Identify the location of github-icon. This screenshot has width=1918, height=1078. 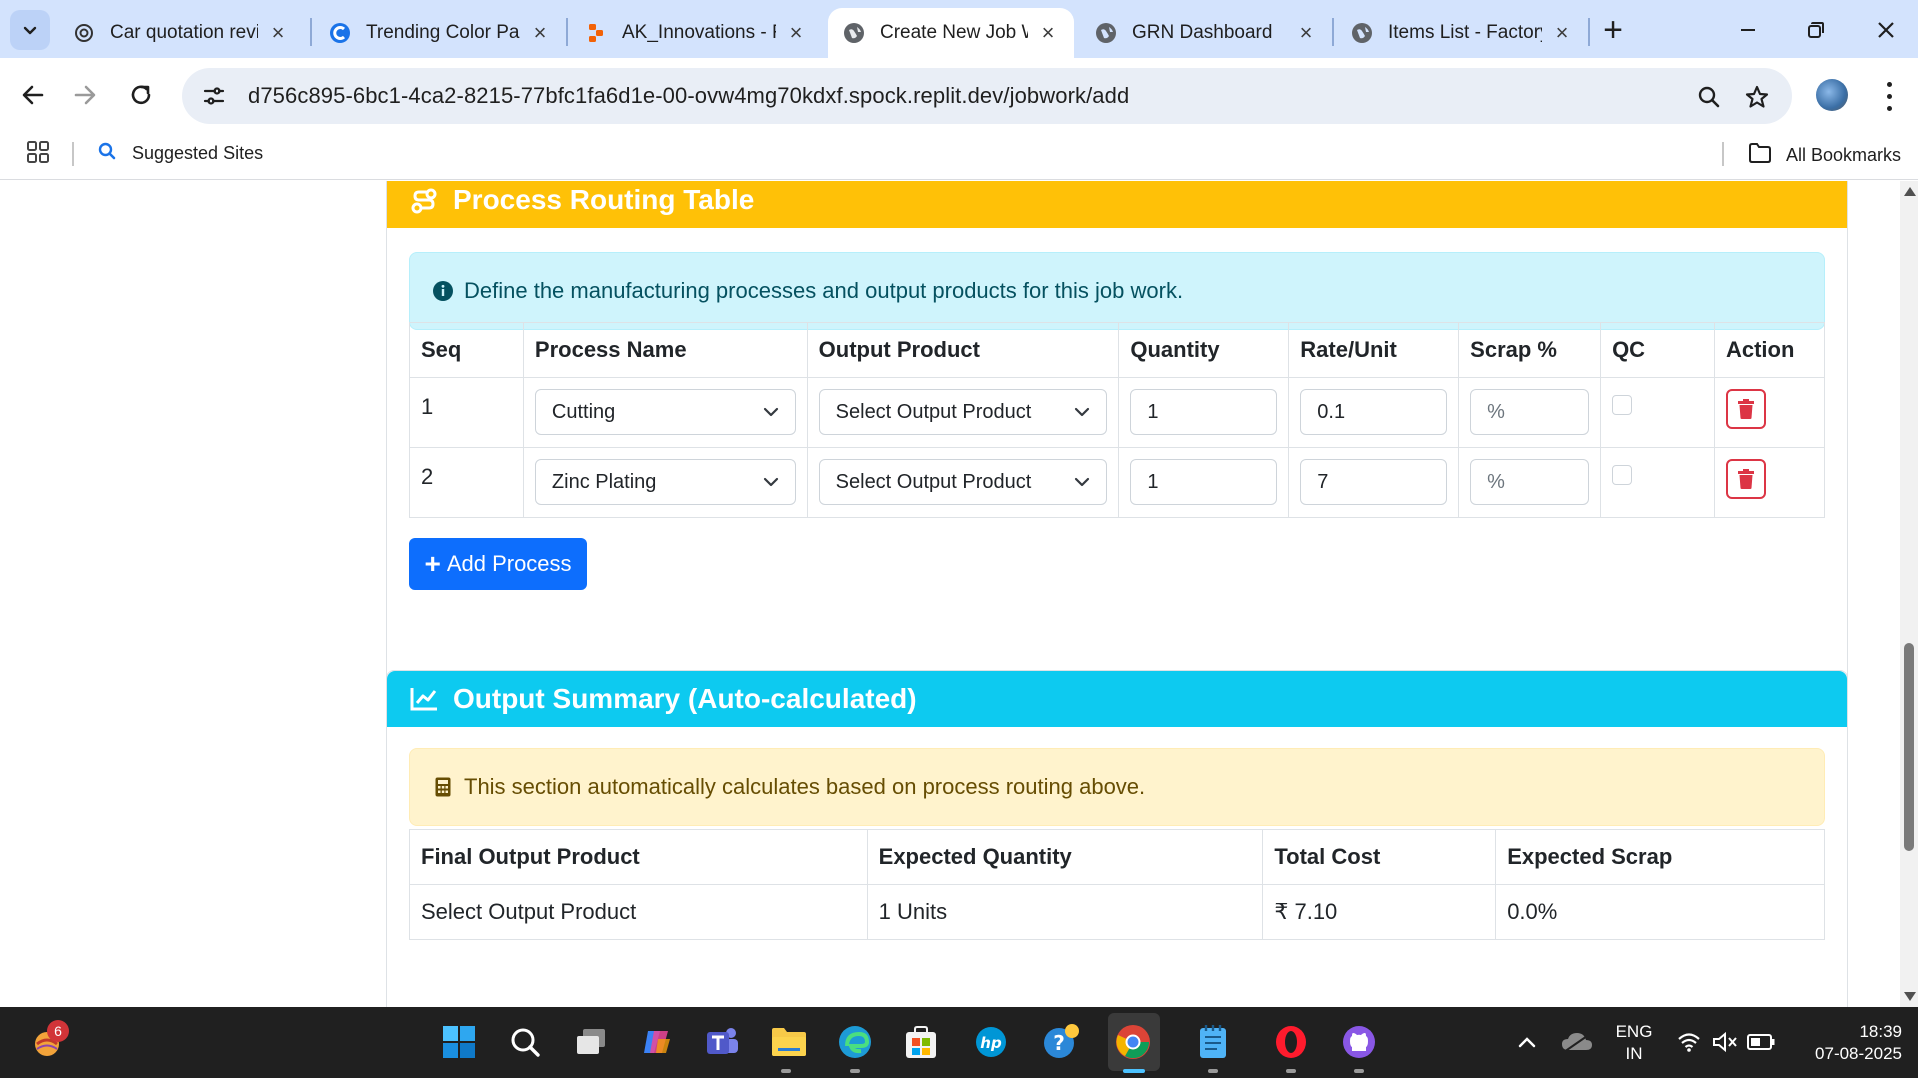
(1359, 1042).